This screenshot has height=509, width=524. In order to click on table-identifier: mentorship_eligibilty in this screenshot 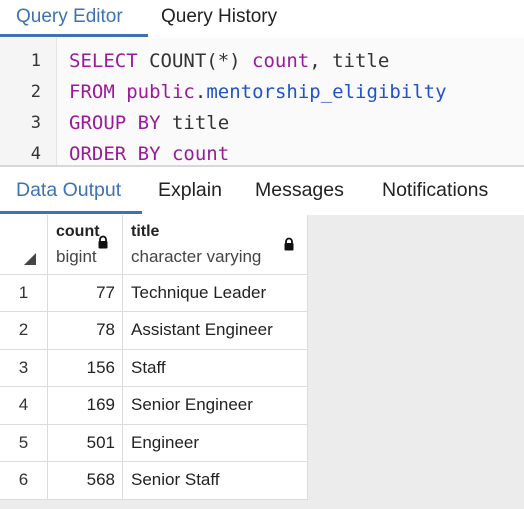, I will do `click(326, 92)`.